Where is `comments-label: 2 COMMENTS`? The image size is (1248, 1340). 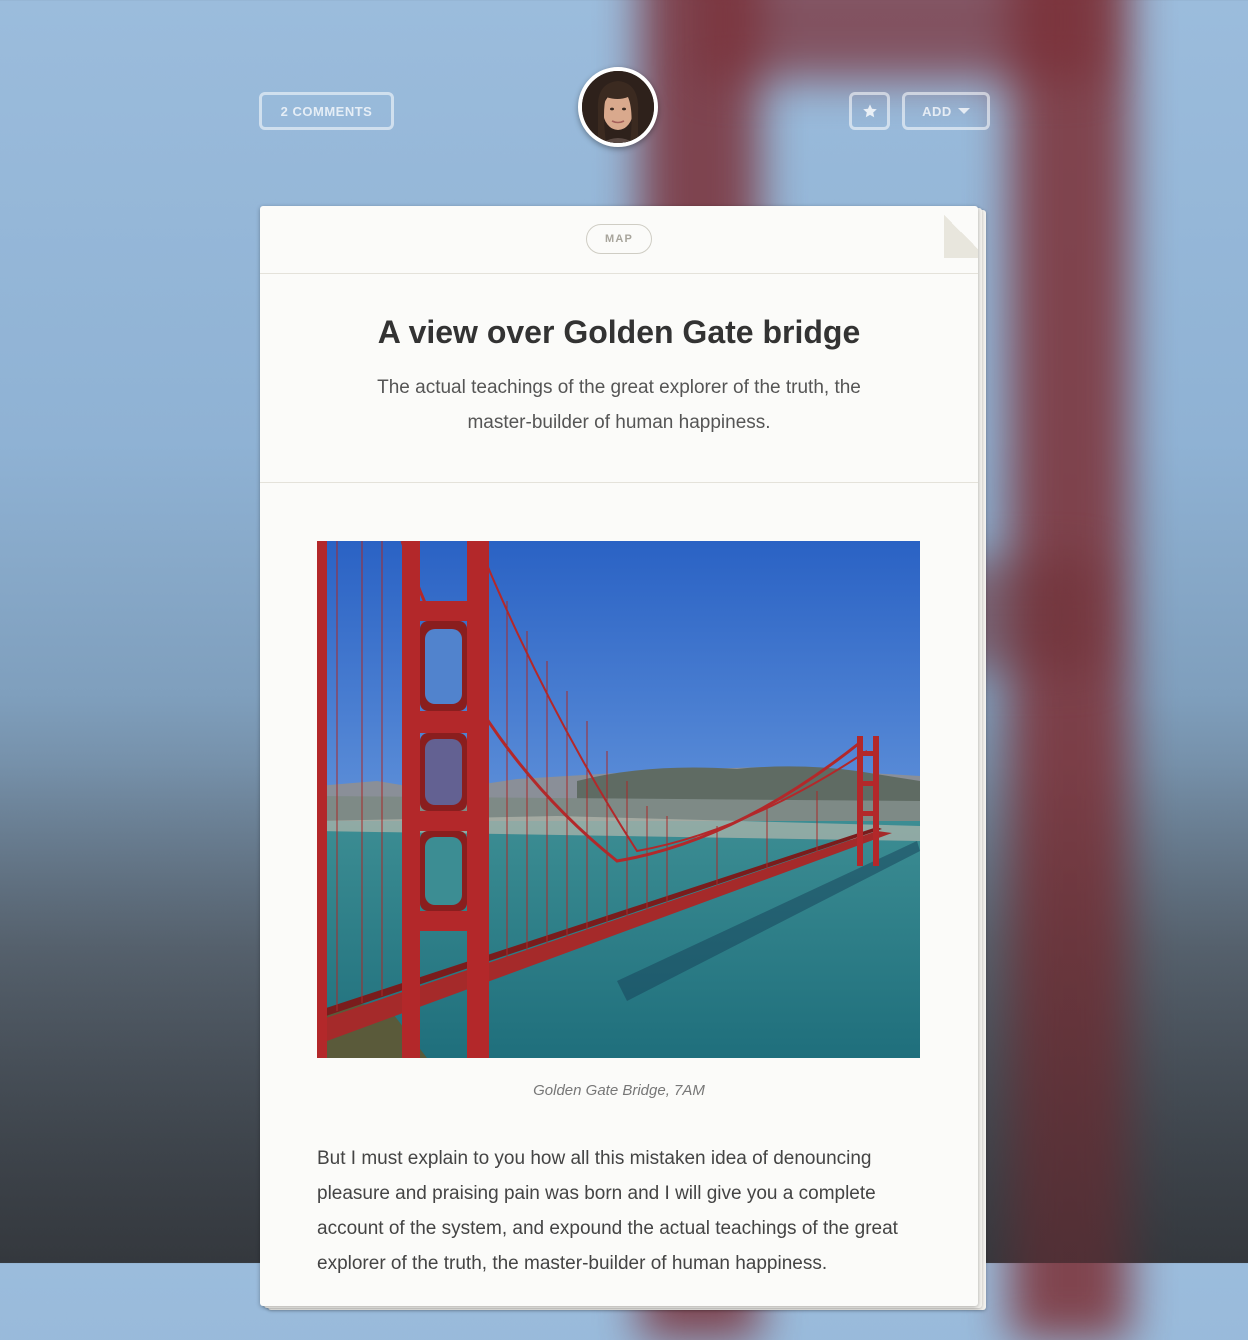 comments-label: 2 COMMENTS is located at coordinates (326, 111).